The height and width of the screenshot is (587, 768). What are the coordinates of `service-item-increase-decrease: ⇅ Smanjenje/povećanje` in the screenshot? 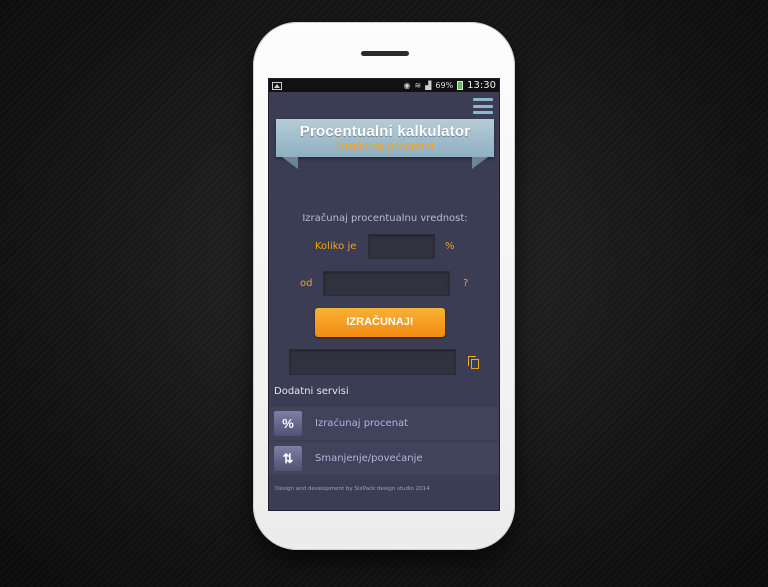 It's located at (384, 458).